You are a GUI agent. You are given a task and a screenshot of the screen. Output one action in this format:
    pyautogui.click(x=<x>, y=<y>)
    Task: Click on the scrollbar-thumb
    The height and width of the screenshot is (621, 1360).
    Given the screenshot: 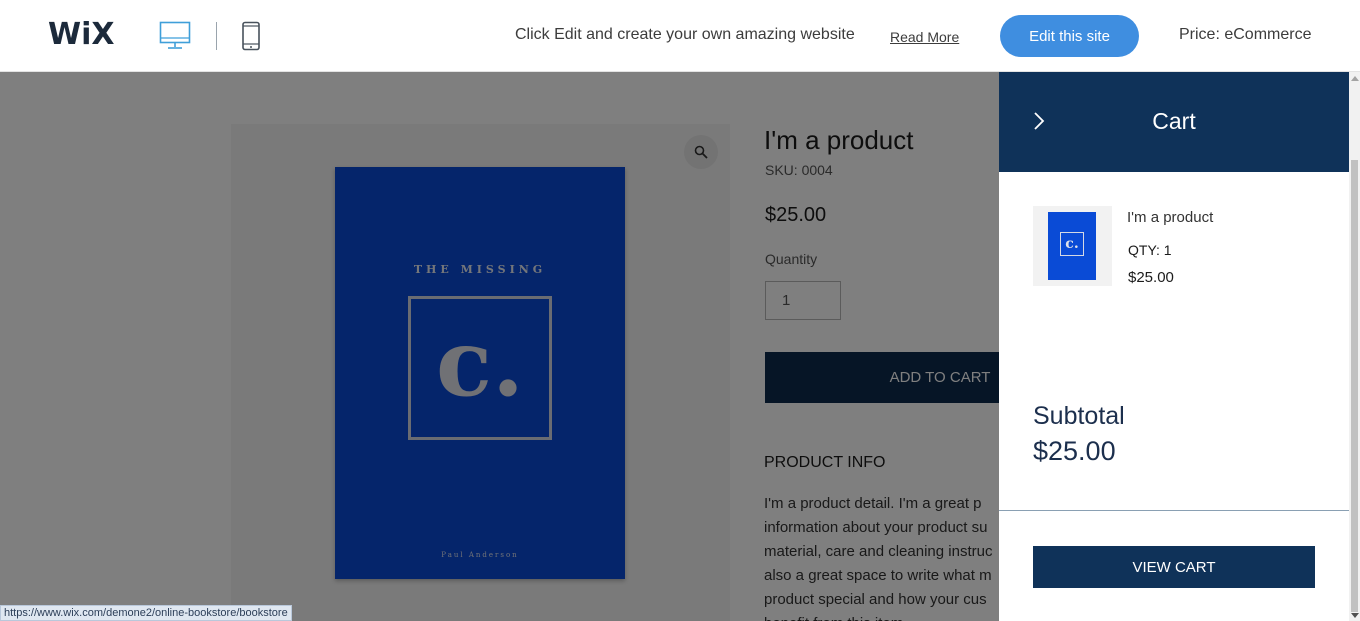 What is the action you would take?
    pyautogui.click(x=1354, y=386)
    